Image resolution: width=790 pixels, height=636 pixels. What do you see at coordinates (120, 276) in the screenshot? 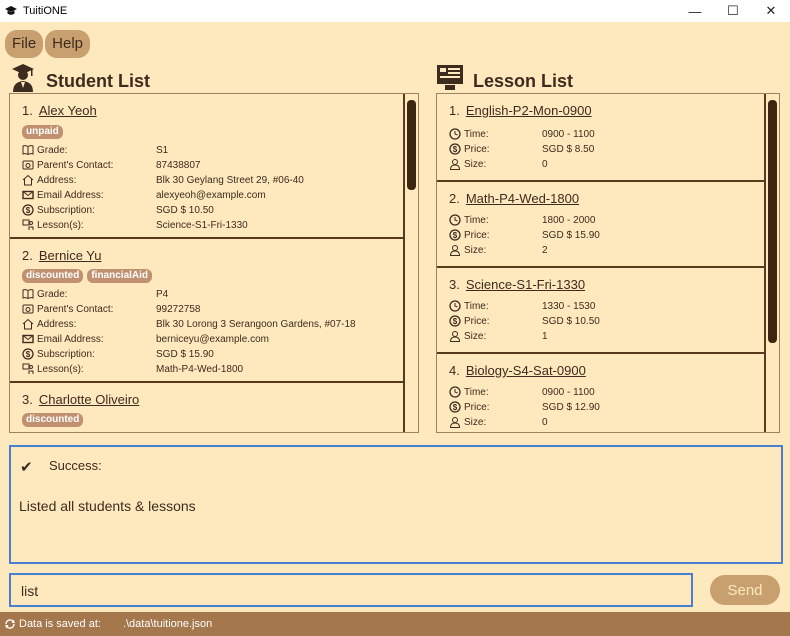
I see `tag-financial-aid: financialAid` at bounding box center [120, 276].